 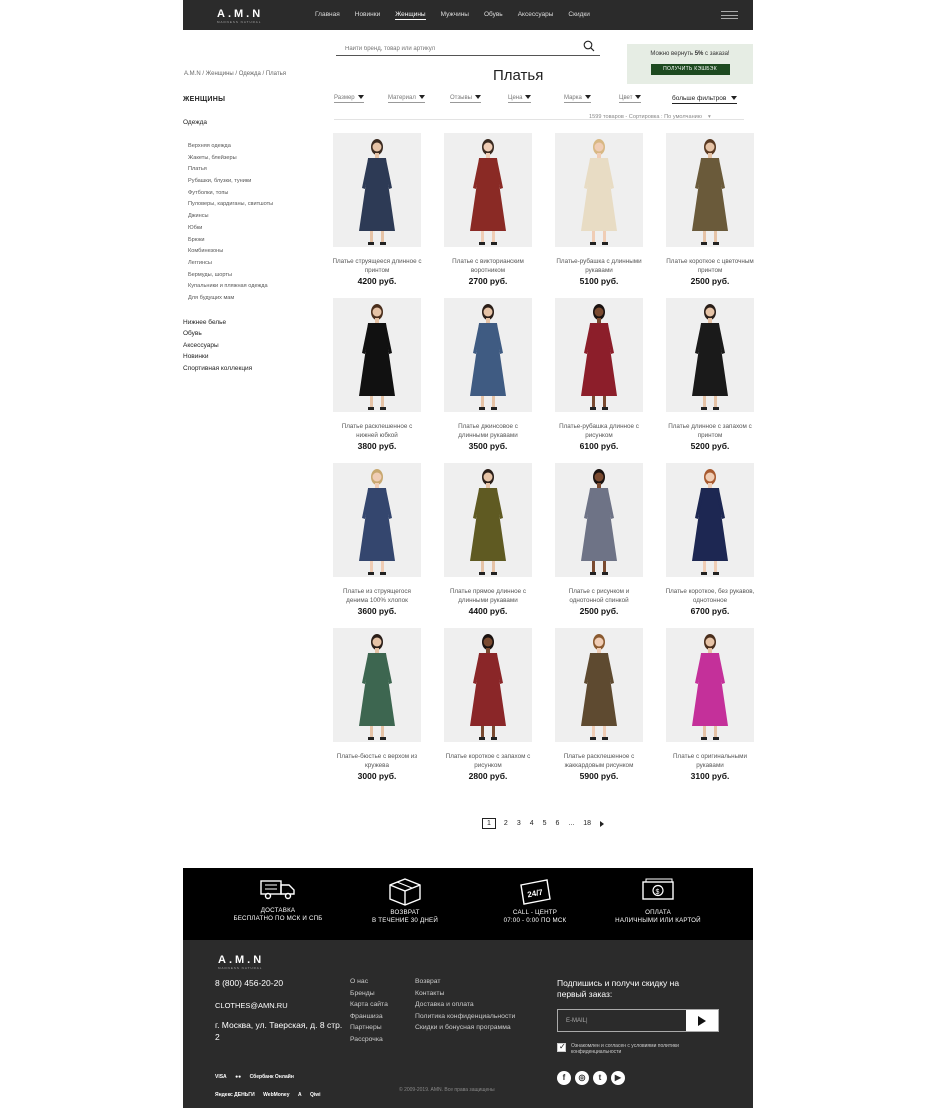 What do you see at coordinates (465, 1007) in the screenshot?
I see `footer-link: Доставка и оплата` at bounding box center [465, 1007].